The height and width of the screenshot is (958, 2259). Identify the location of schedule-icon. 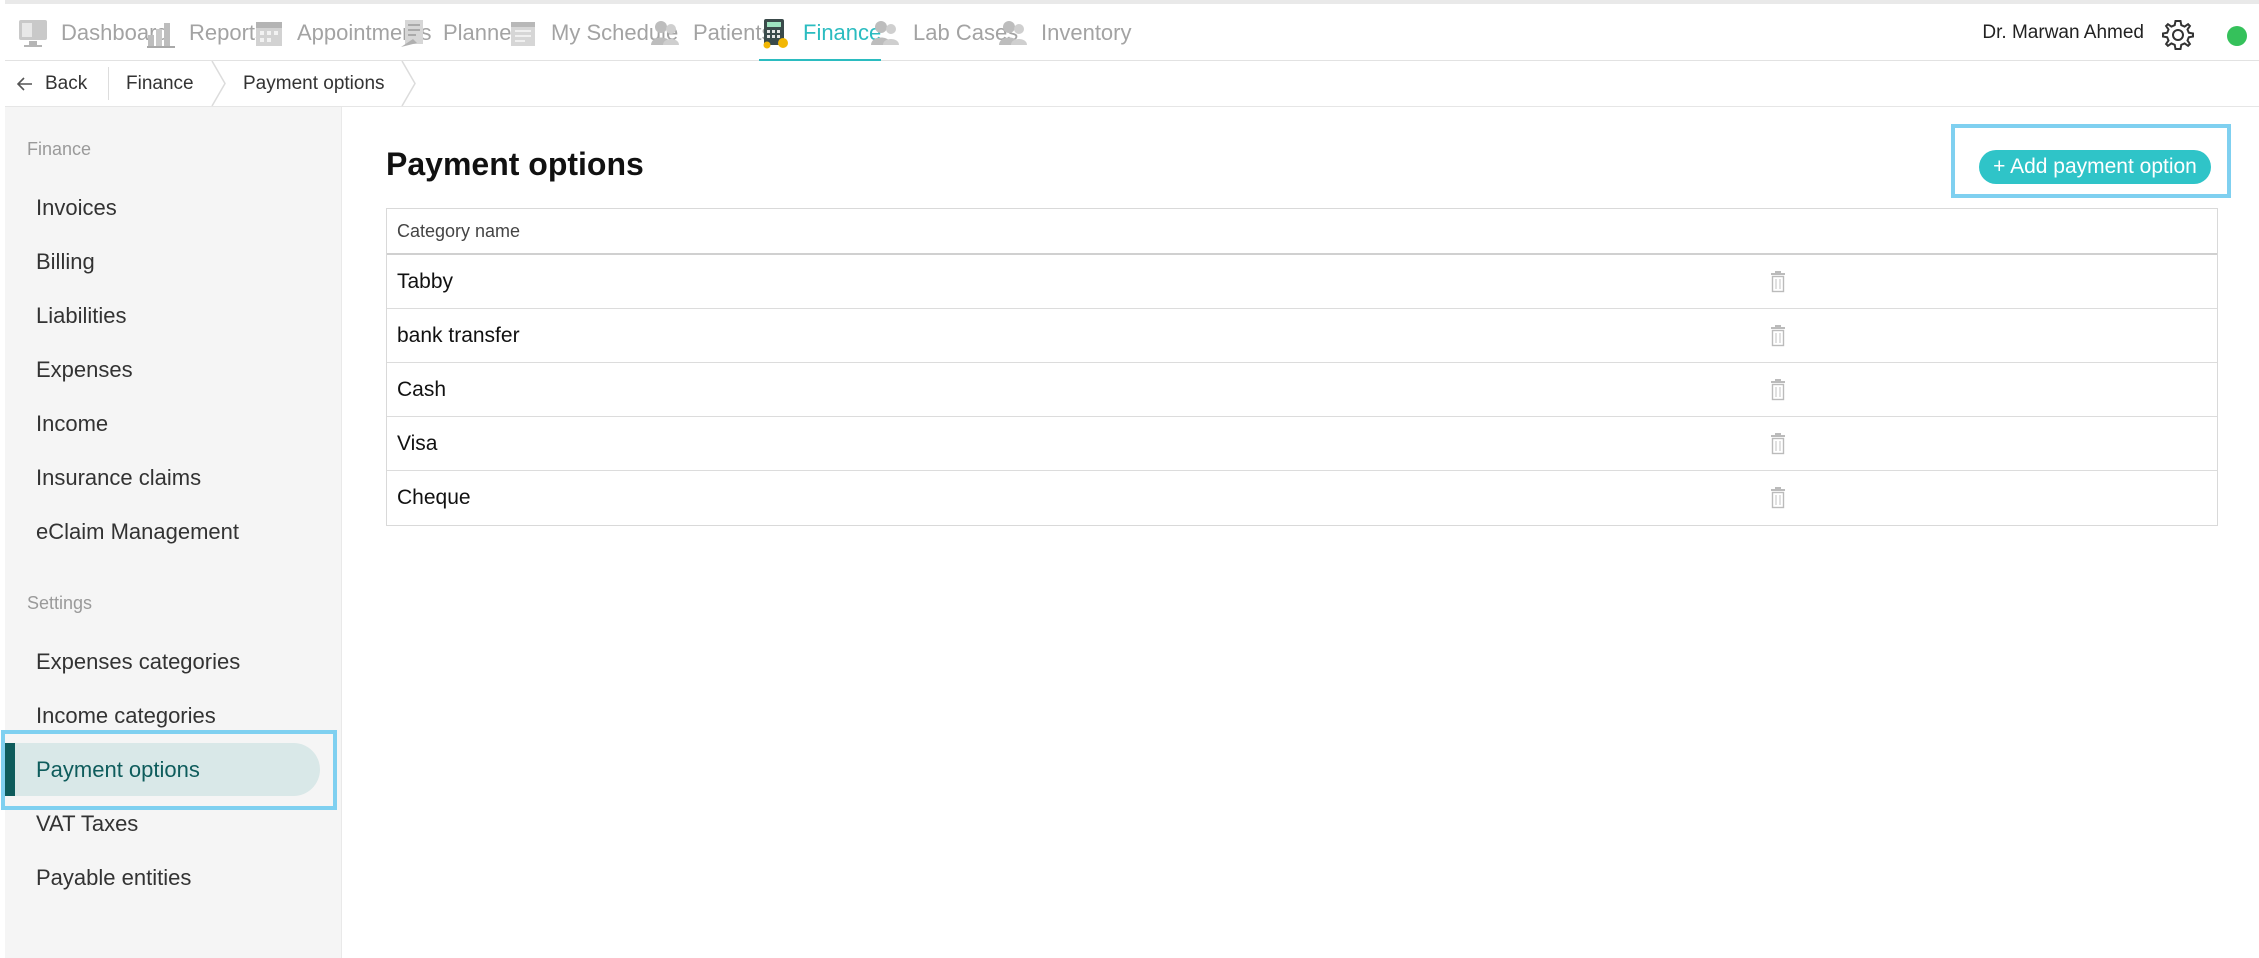
(523, 33).